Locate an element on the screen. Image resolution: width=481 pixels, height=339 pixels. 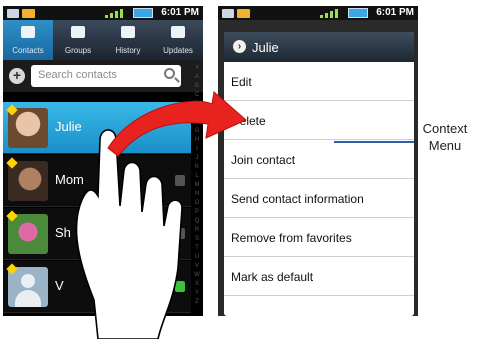
online-badge-icon is located at coordinates (180, 286).